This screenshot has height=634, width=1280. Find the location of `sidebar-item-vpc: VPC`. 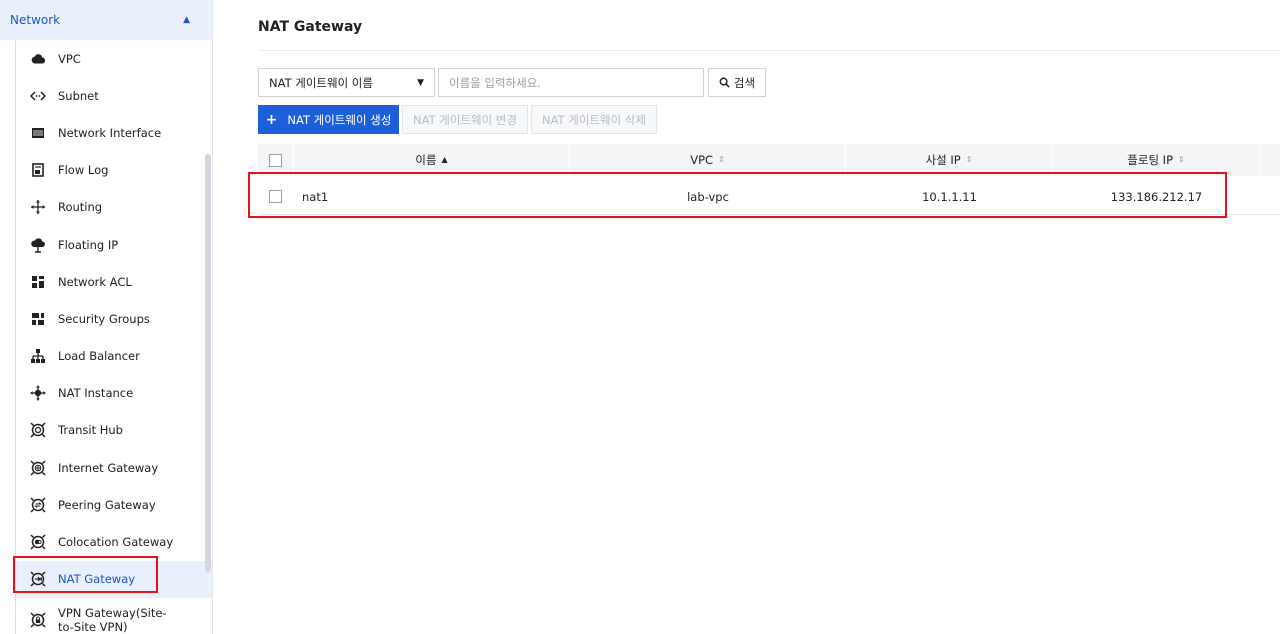

sidebar-item-vpc: VPC is located at coordinates (114, 58).